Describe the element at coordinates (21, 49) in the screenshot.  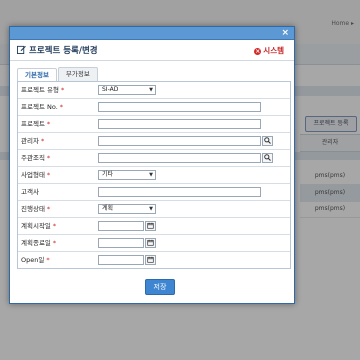
I see `edit-icon` at that location.